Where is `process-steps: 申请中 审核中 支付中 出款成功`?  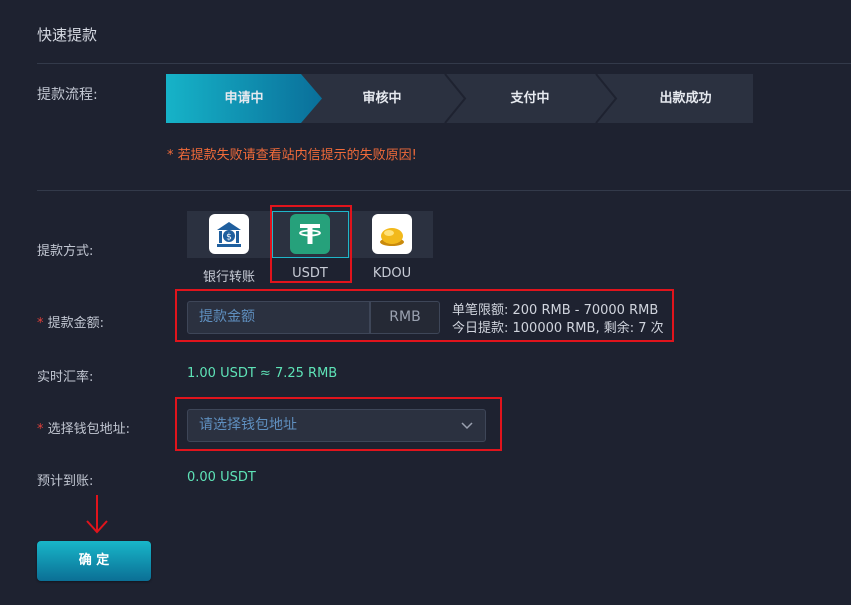
process-steps: 申请中 审核中 支付中 出款成功 is located at coordinates (459, 98).